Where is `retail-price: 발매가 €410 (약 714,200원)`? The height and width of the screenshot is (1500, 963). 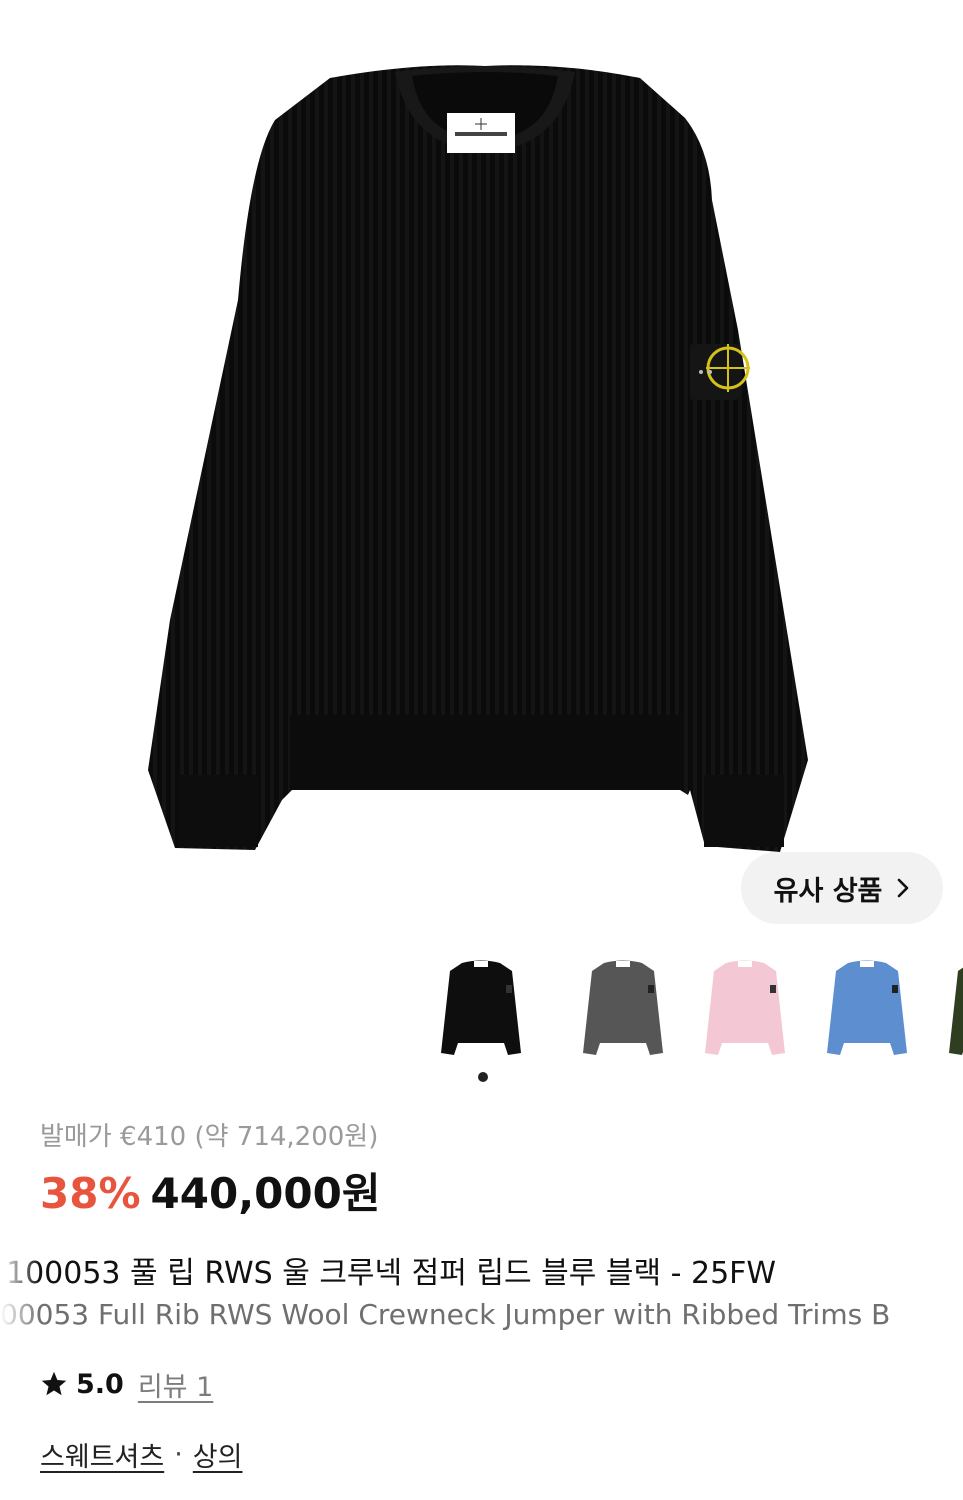
retail-price: 발매가 €410 (약 714,200원) is located at coordinates (209, 1137).